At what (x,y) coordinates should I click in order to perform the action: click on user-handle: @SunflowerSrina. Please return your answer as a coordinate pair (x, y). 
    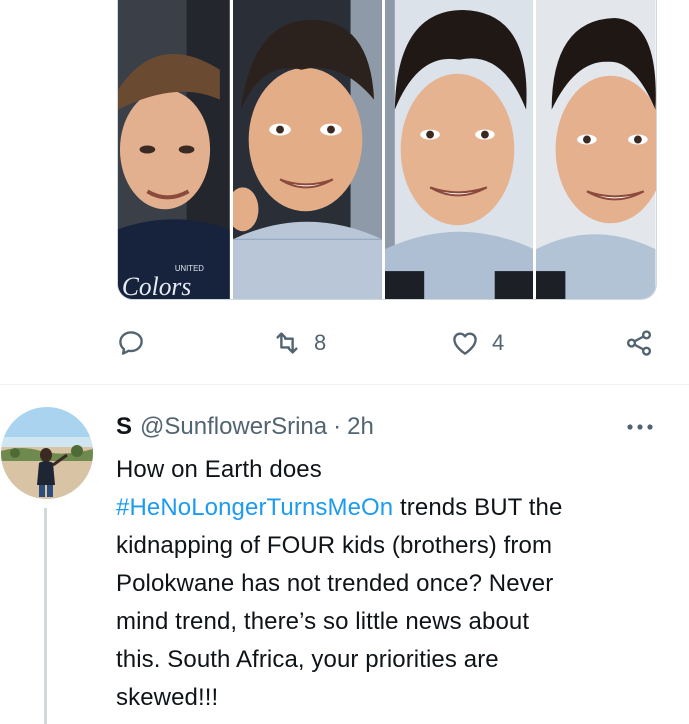
    Looking at the image, I should click on (233, 427).